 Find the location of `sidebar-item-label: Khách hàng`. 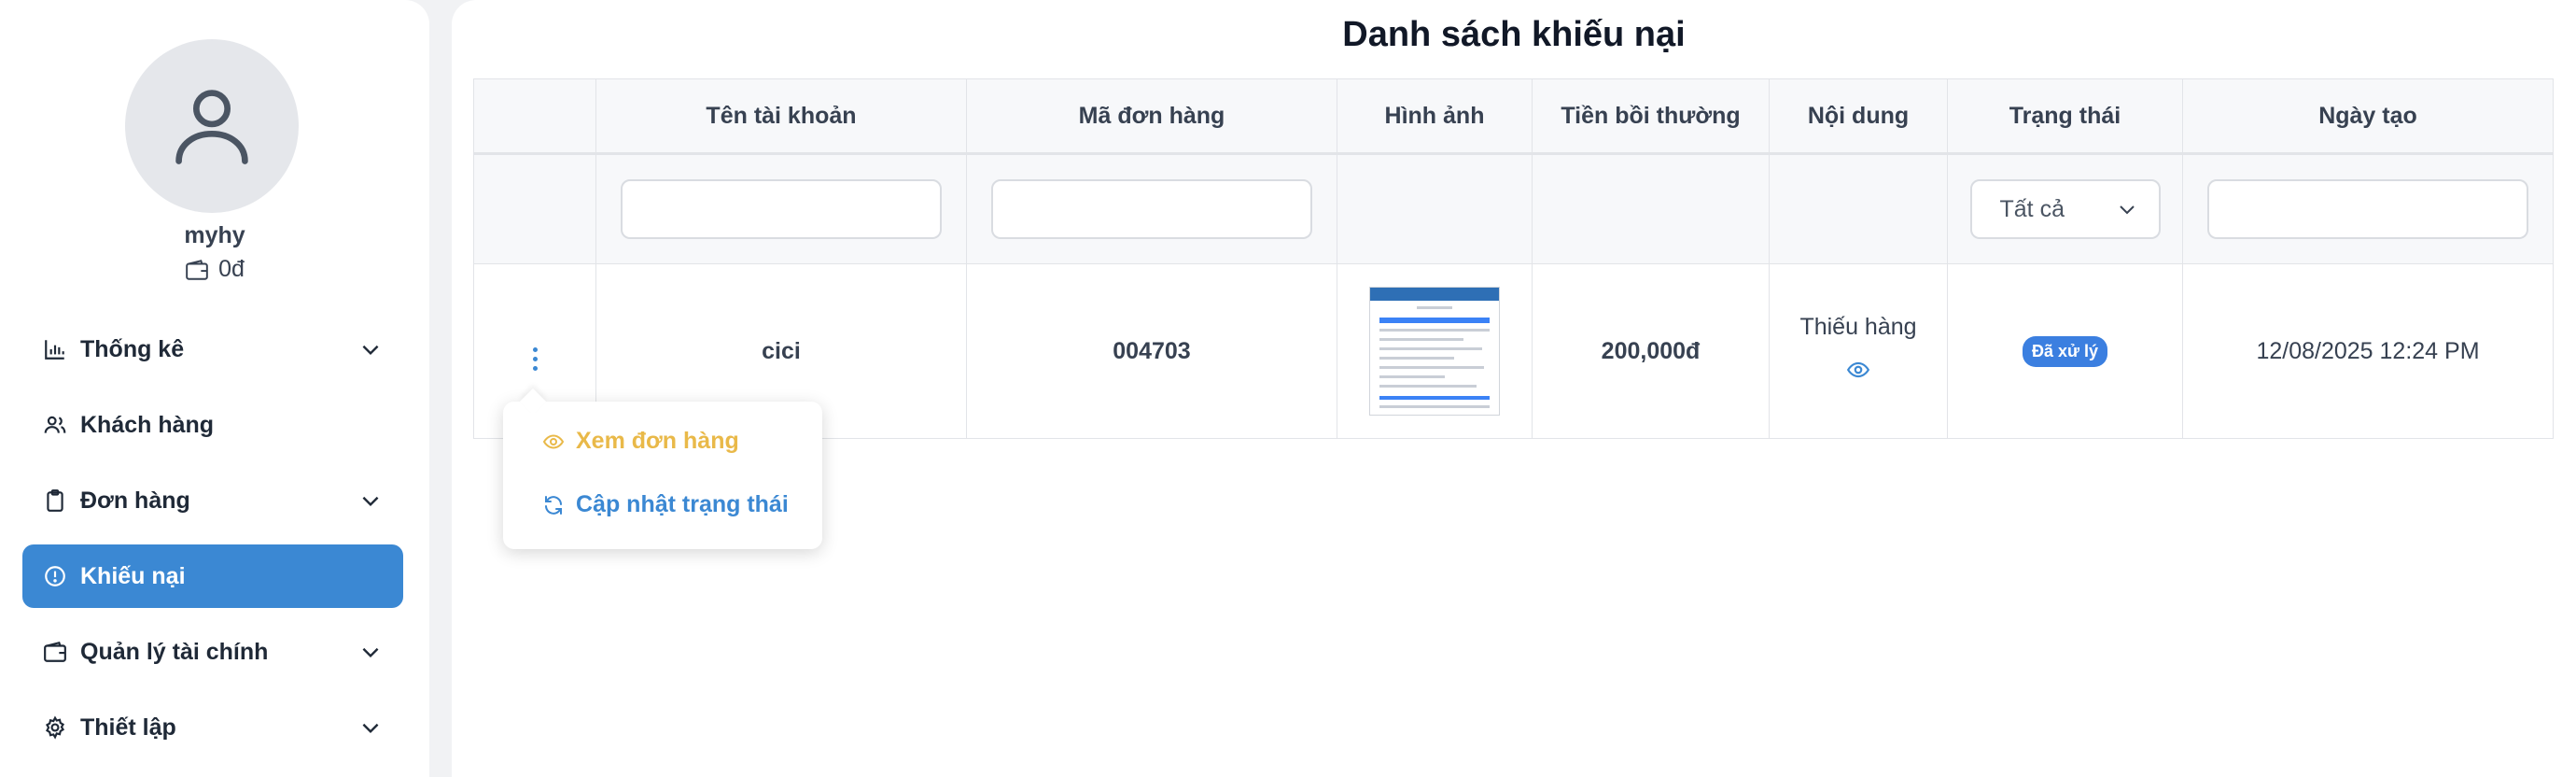

sidebar-item-label: Khách hàng is located at coordinates (147, 424).